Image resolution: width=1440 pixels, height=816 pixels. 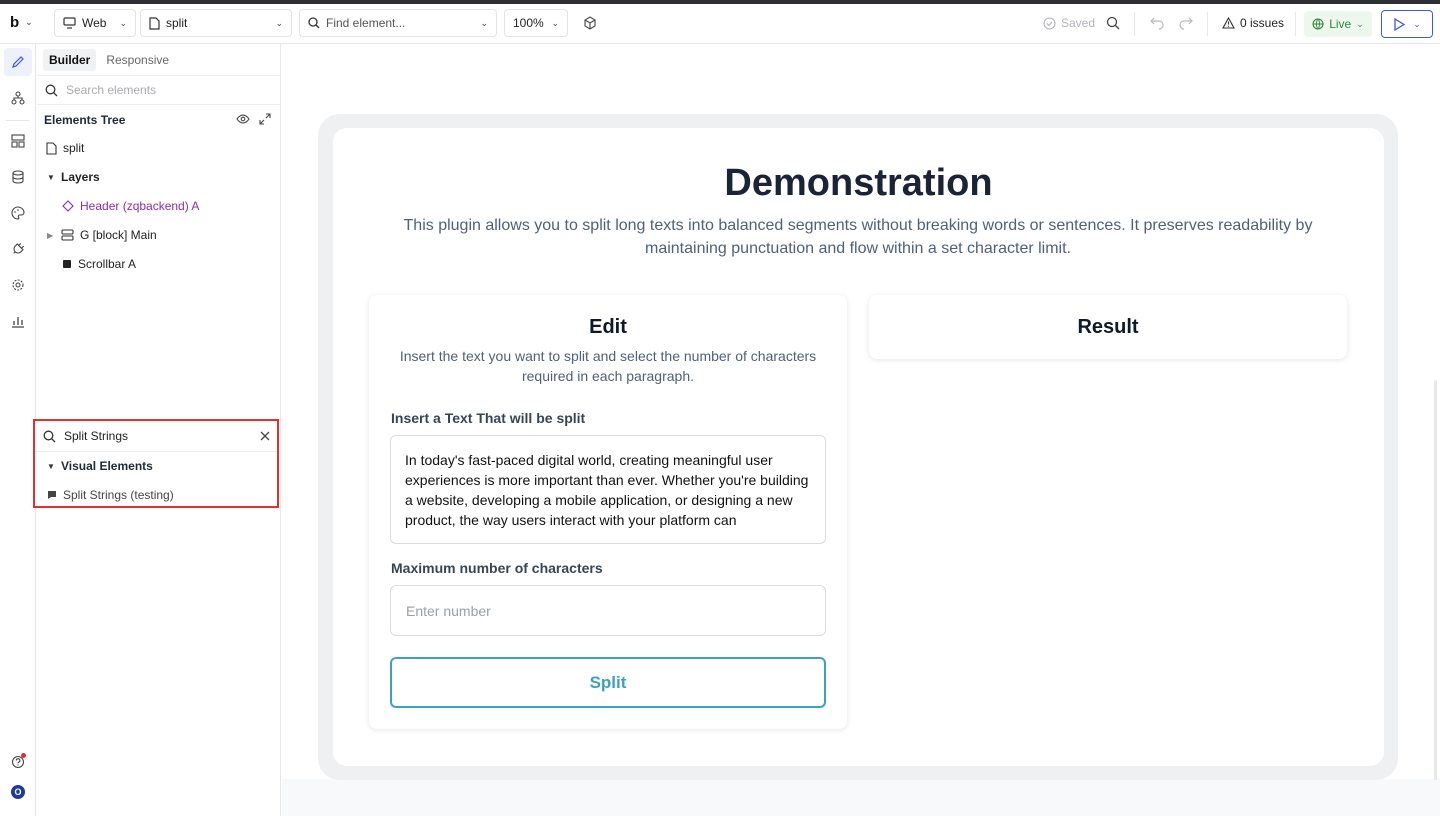 I want to click on rail-divider, so click(x=18, y=120).